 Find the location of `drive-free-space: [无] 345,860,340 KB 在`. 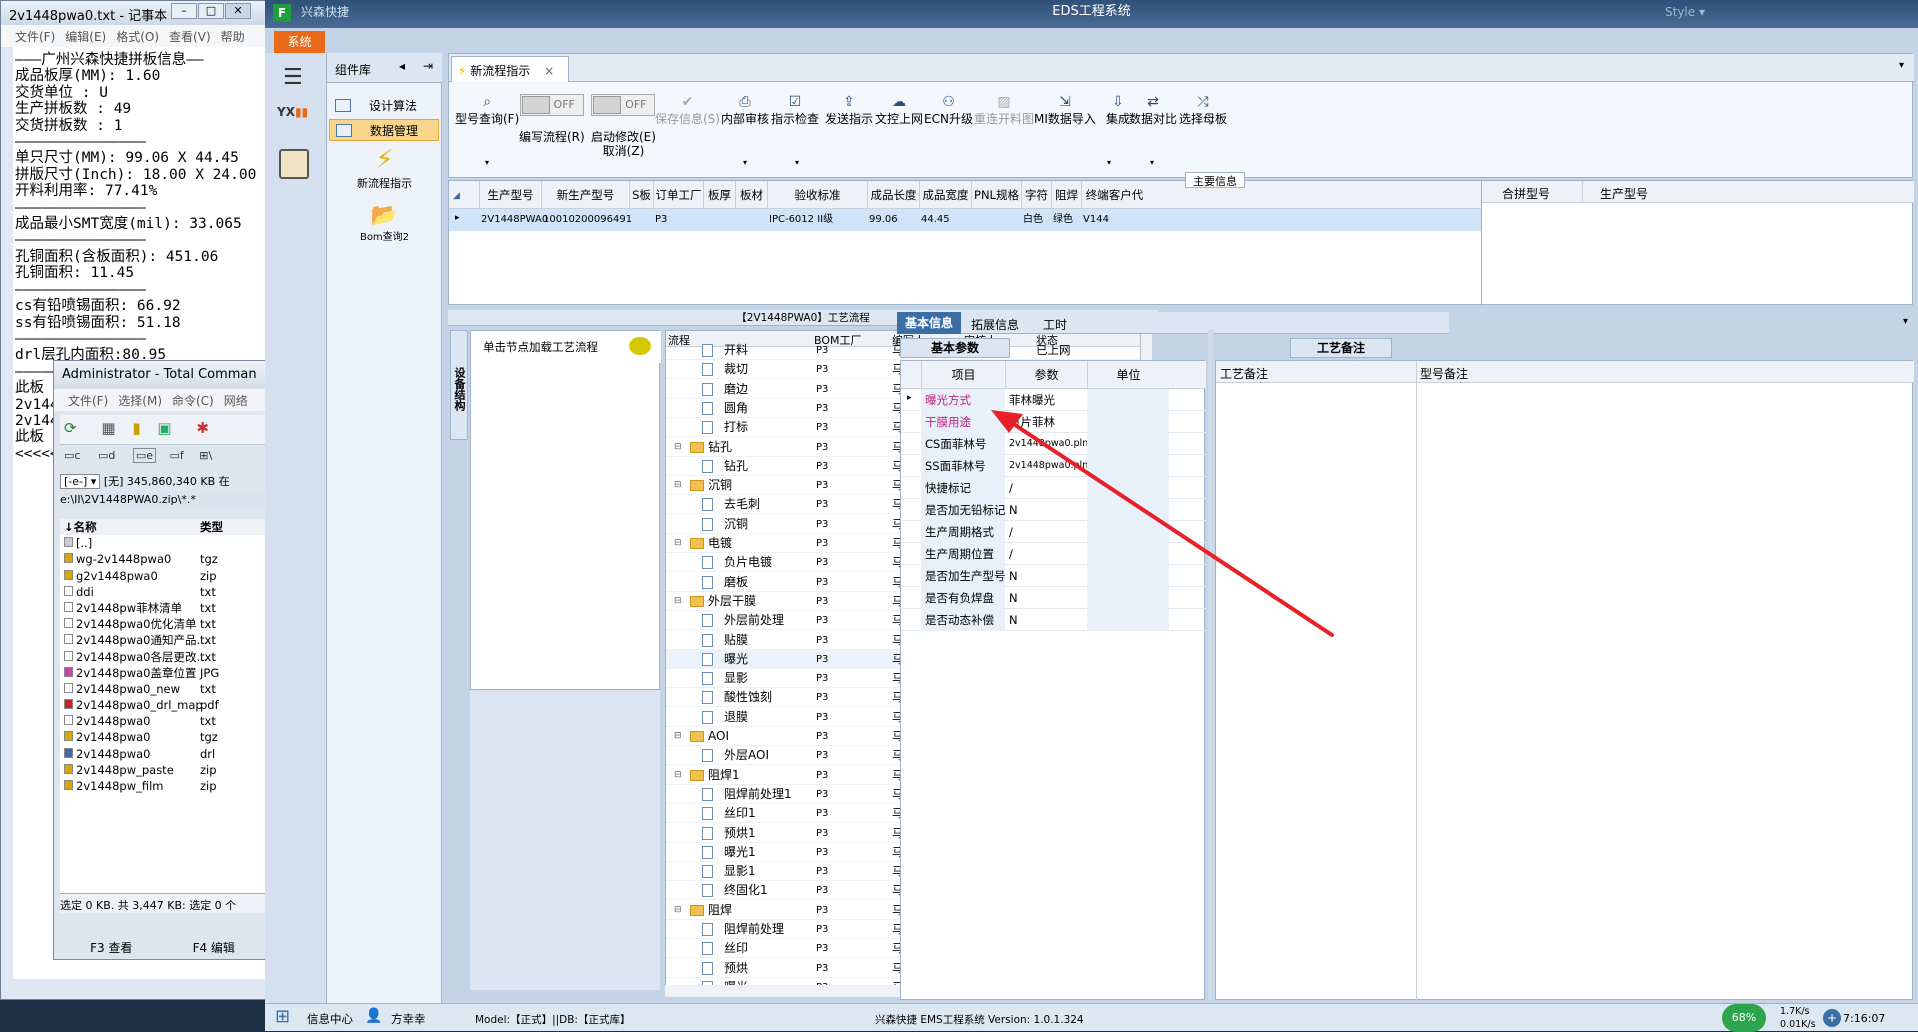

drive-free-space: [无] 345,860,340 KB 在 is located at coordinates (166, 481).